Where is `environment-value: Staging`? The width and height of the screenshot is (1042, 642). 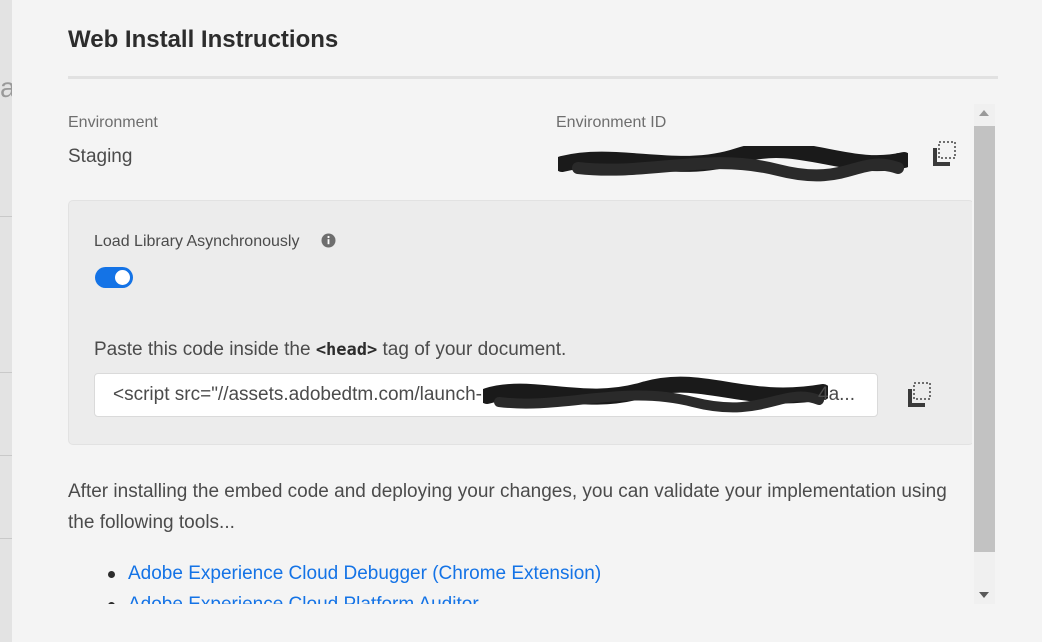 environment-value: Staging is located at coordinates (100, 156).